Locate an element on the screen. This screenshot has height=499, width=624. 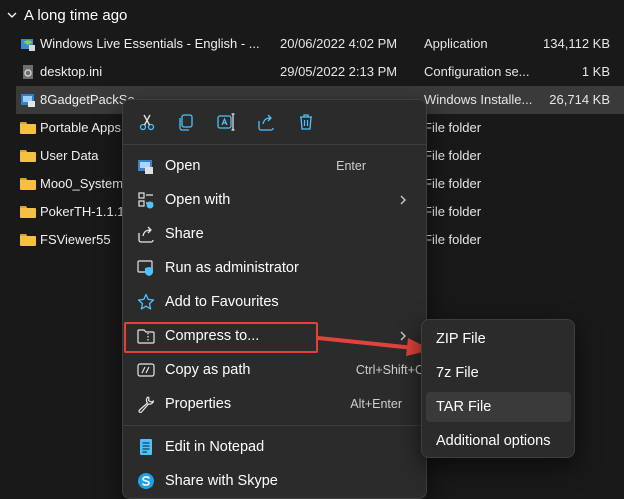
folder-name: User Data is located at coordinates (69, 155).